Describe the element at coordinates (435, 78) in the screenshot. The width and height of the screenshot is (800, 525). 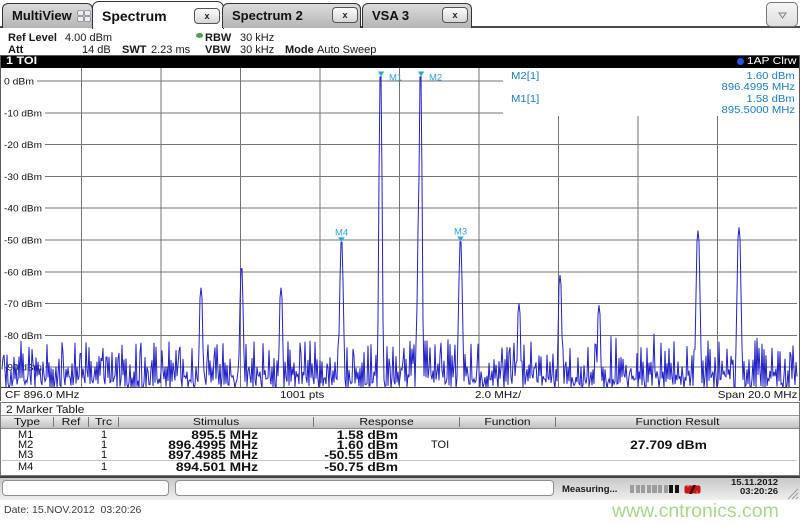
I see `svg-text: M2` at that location.